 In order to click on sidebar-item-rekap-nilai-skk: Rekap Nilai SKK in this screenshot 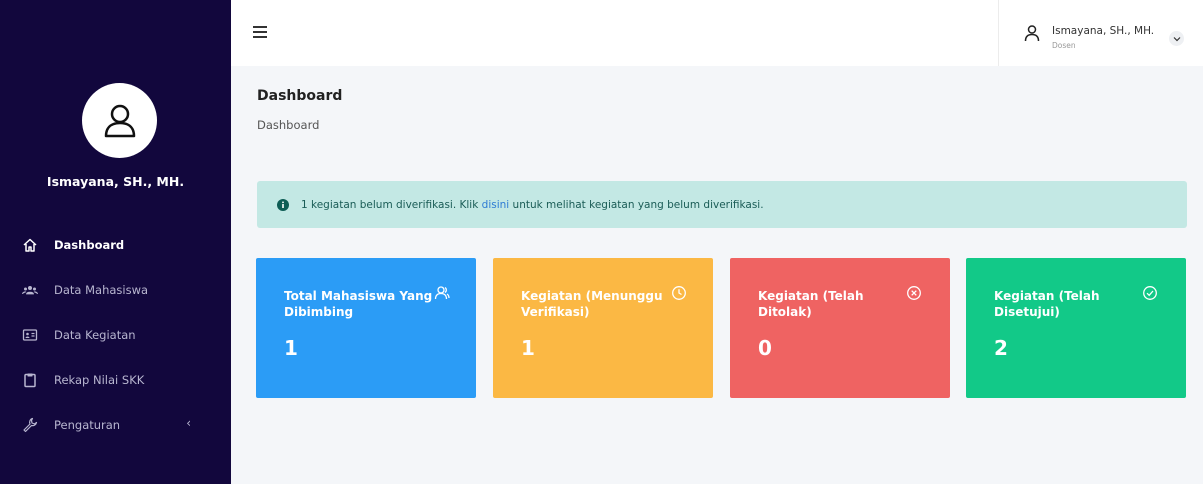, I will do `click(115, 379)`.